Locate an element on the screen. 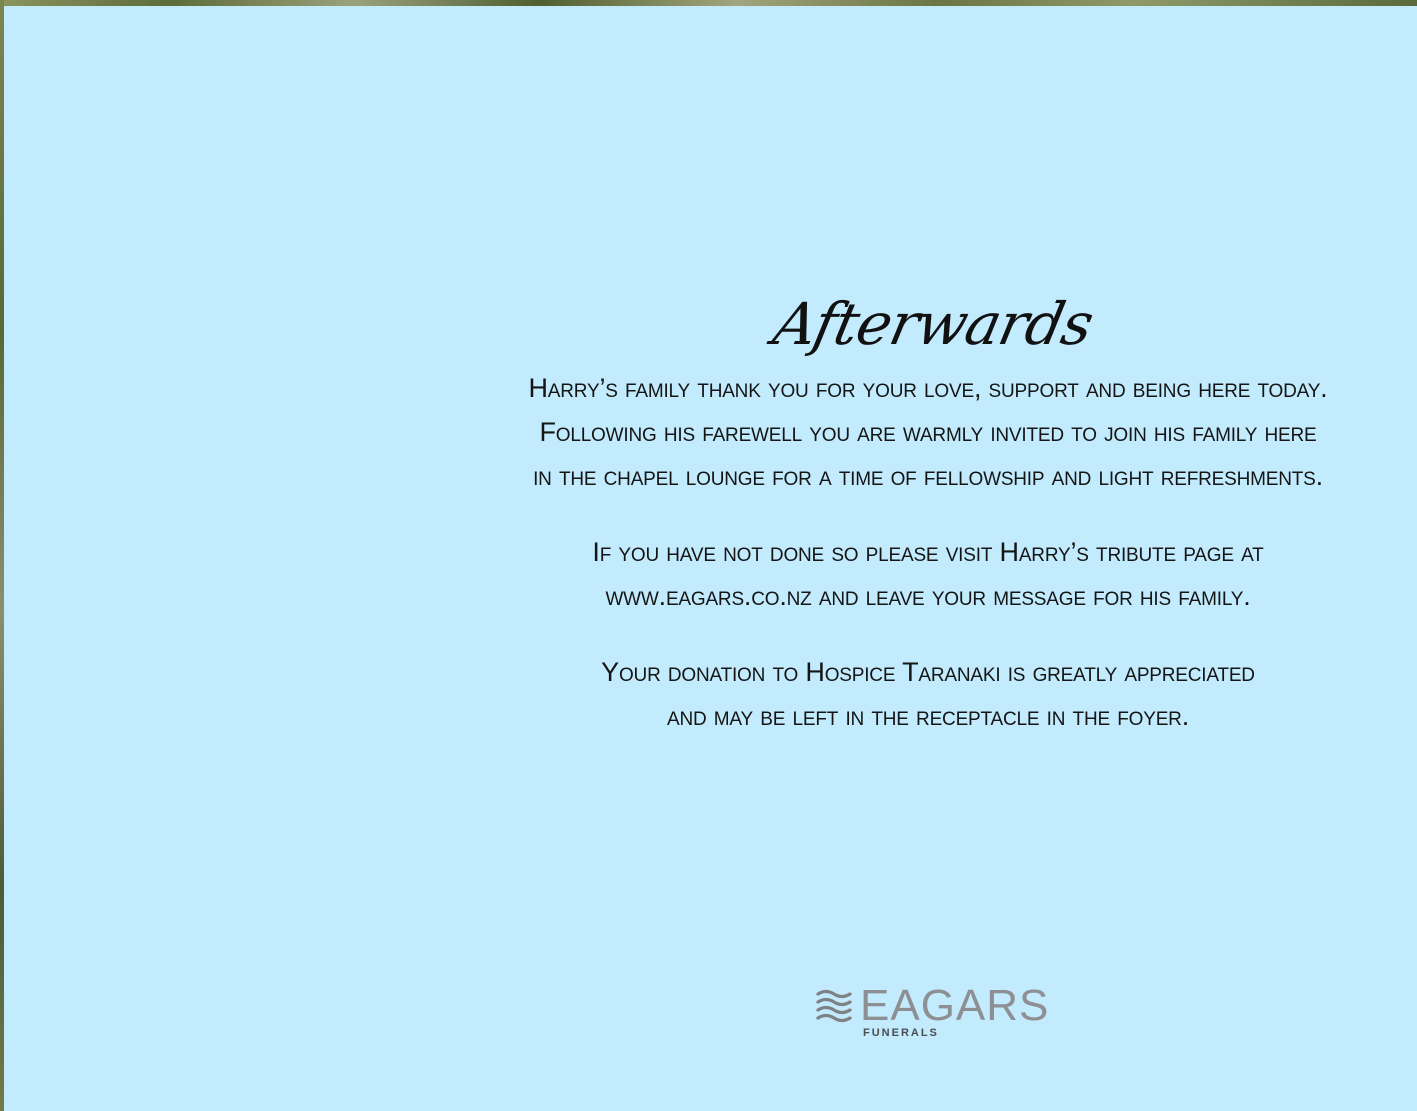 The width and height of the screenshot is (1417, 1111). heading-wrapper: Afterwards is located at coordinates (927, 324).